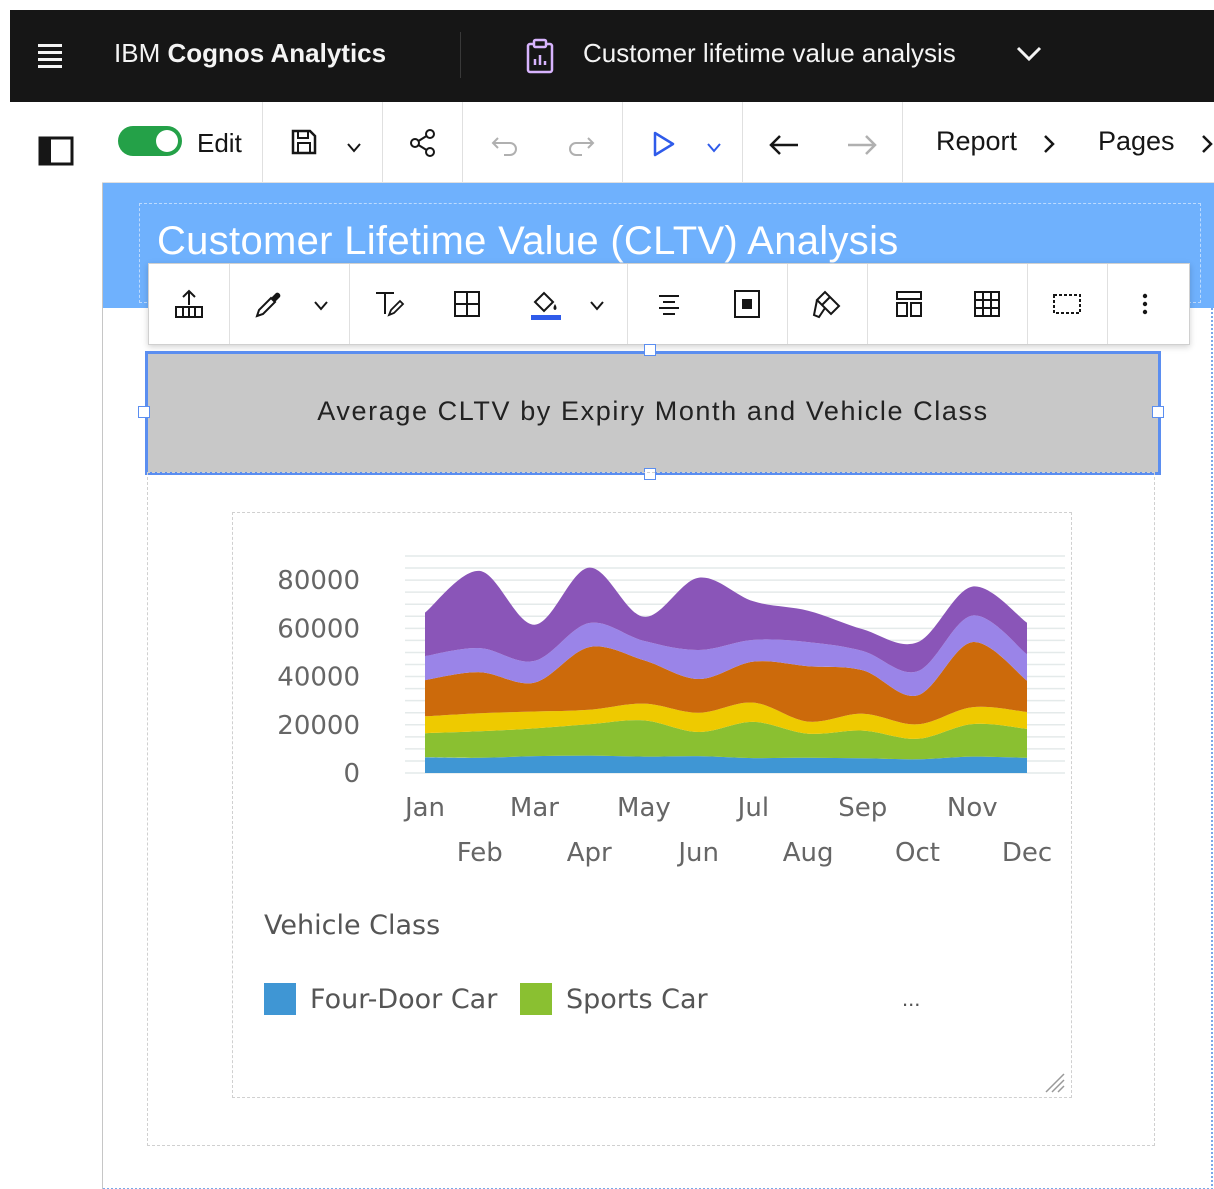 This screenshot has width=1214, height=1189. I want to click on report-title: Customer lifetime value analysis, so click(769, 53).